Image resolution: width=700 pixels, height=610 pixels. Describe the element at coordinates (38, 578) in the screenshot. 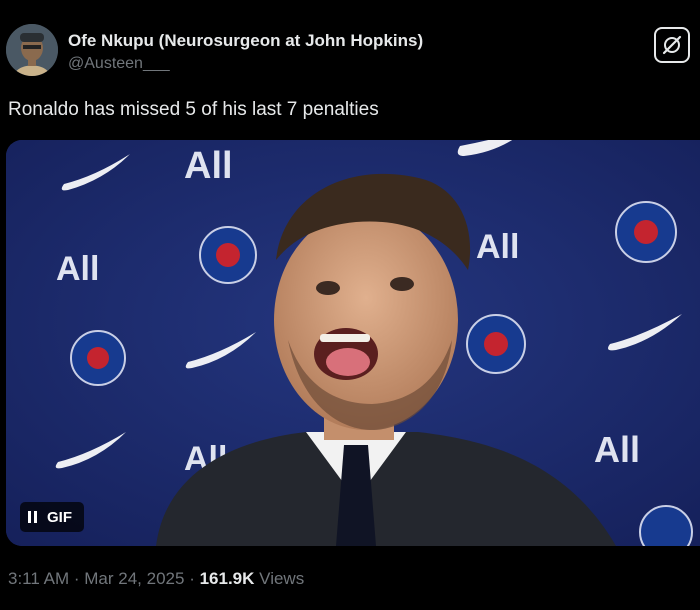

I see `tweet-time: 3:11 AM` at that location.